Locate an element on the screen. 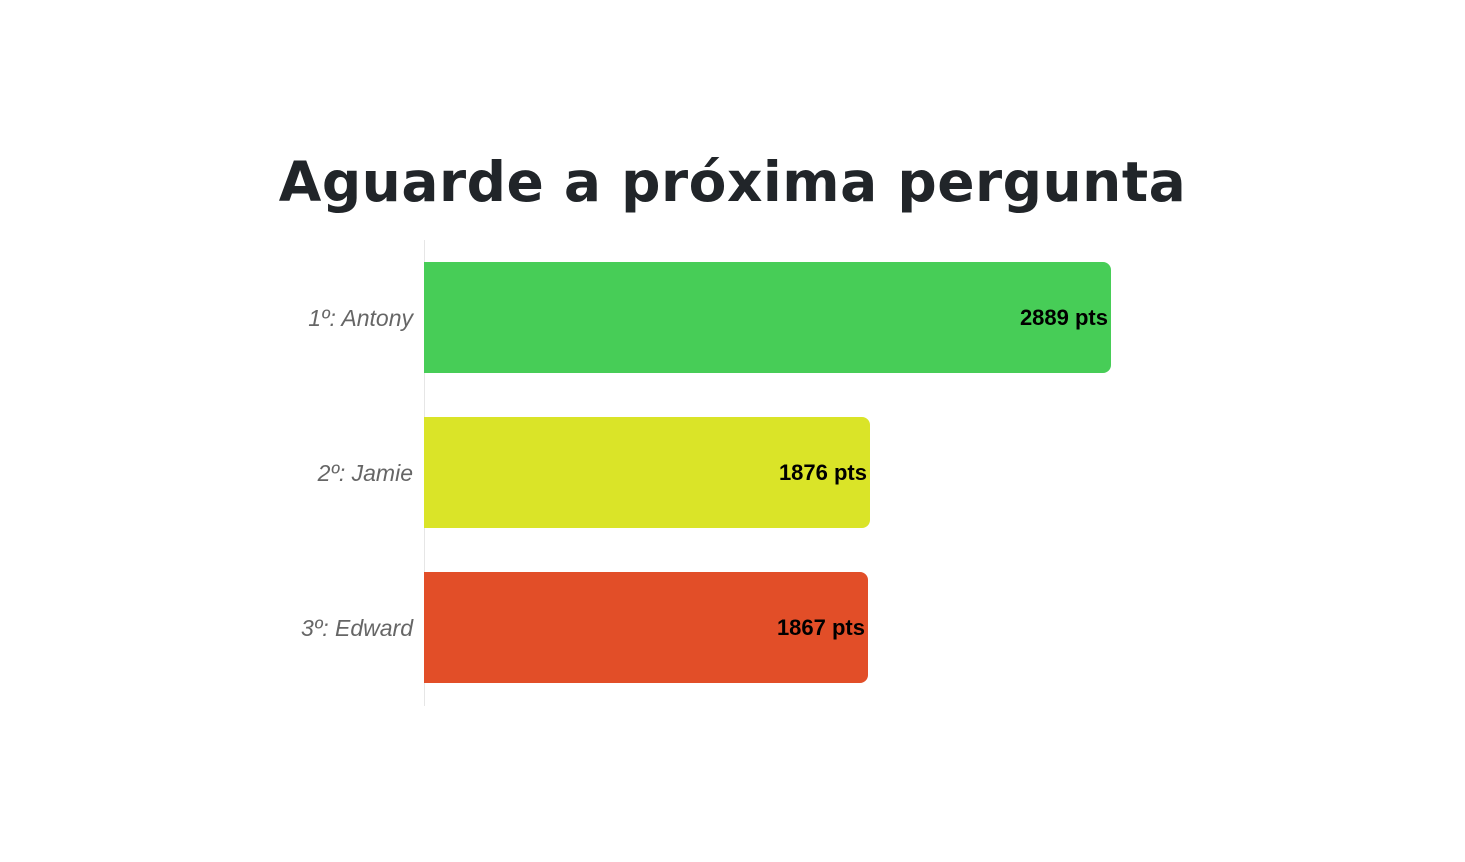  page-title: Aguarde a próxima pergunta is located at coordinates (732, 182).